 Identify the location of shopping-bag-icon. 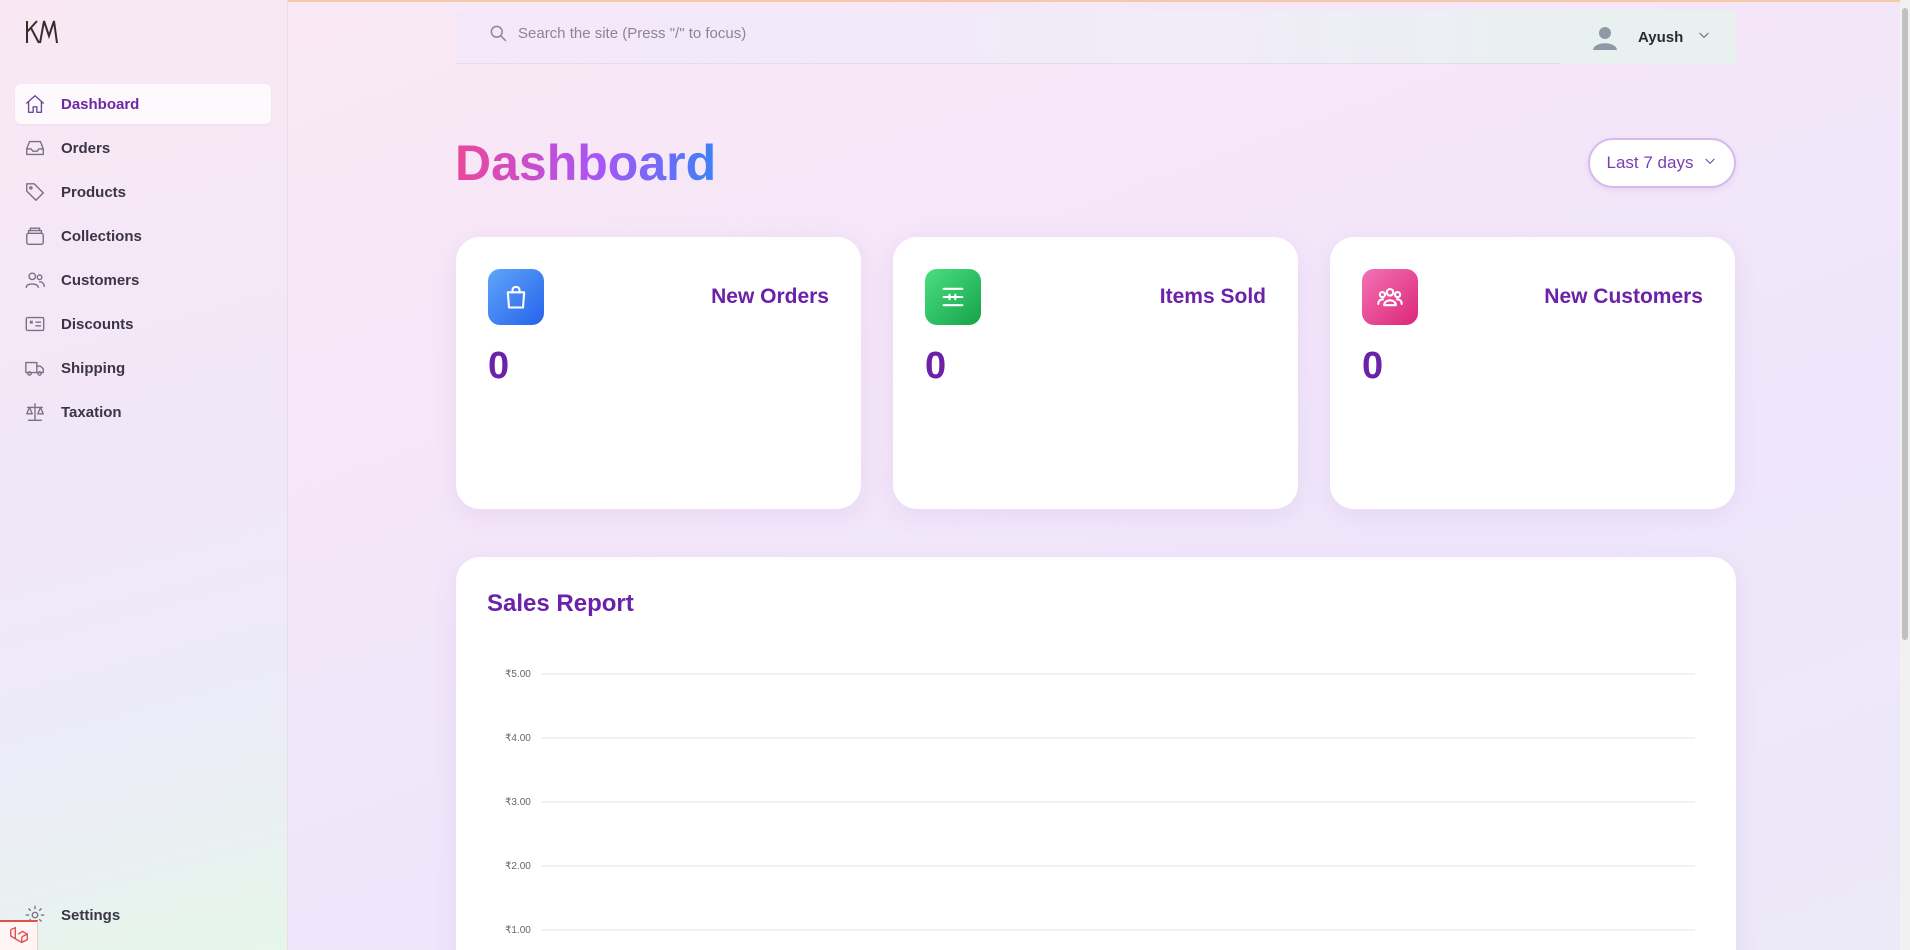
(516, 297).